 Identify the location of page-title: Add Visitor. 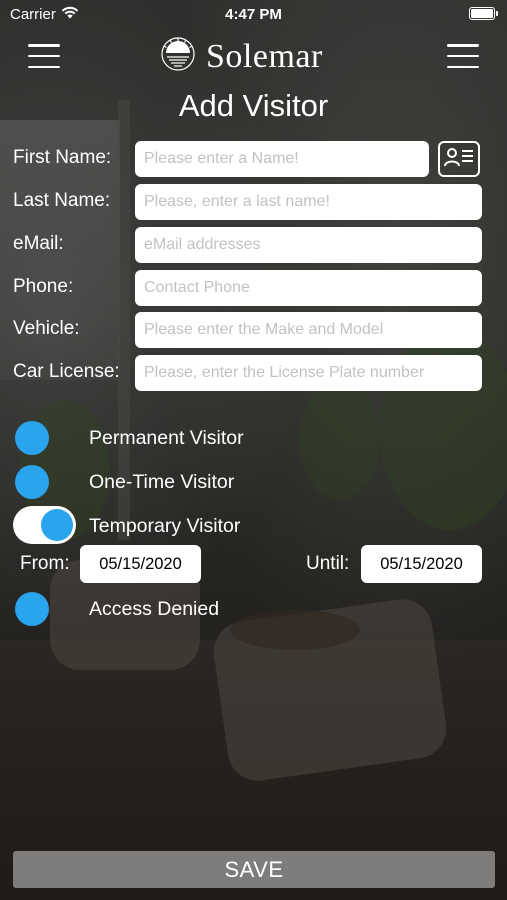
(253, 105).